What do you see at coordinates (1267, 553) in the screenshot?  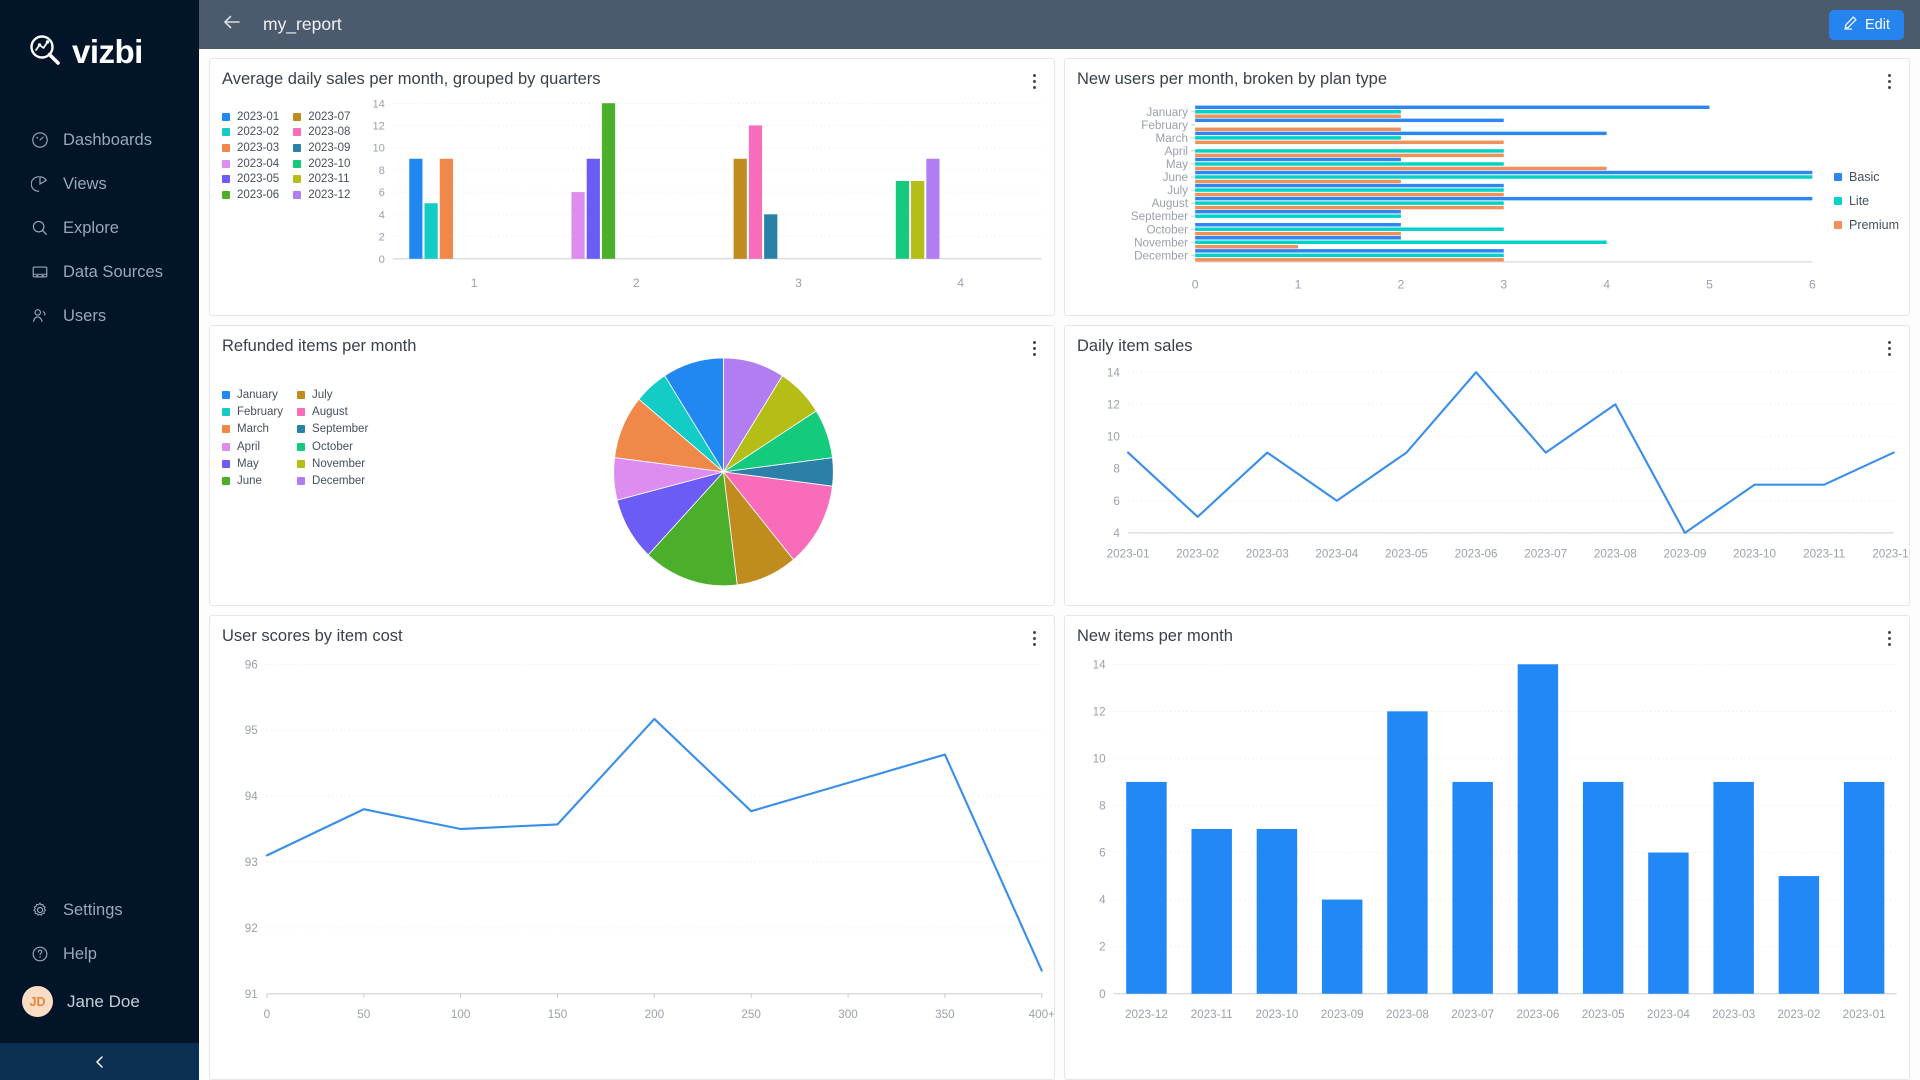 I see `axis-tick-label: 2023-03` at bounding box center [1267, 553].